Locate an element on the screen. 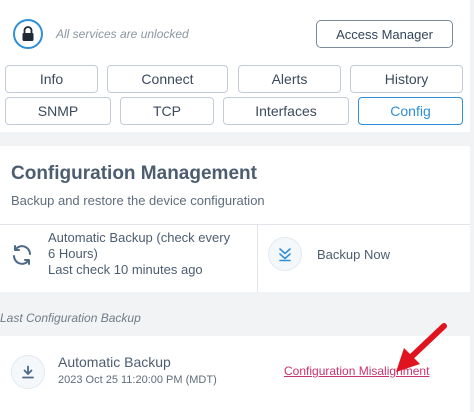 The height and width of the screenshot is (412, 474). auto-backup-line: Automatic Backup (check every is located at coordinates (139, 237).